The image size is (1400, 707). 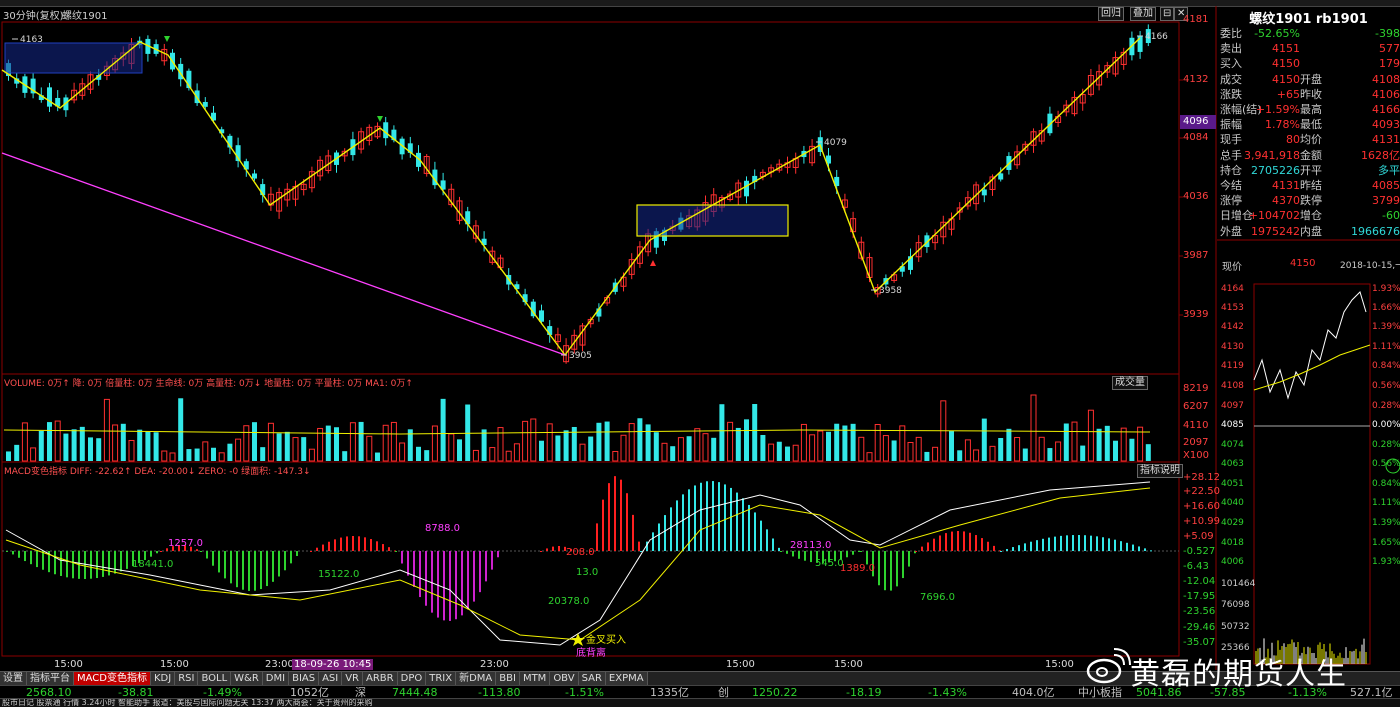 What do you see at coordinates (331, 678) in the screenshot?
I see `tab-indicator: ASI` at bounding box center [331, 678].